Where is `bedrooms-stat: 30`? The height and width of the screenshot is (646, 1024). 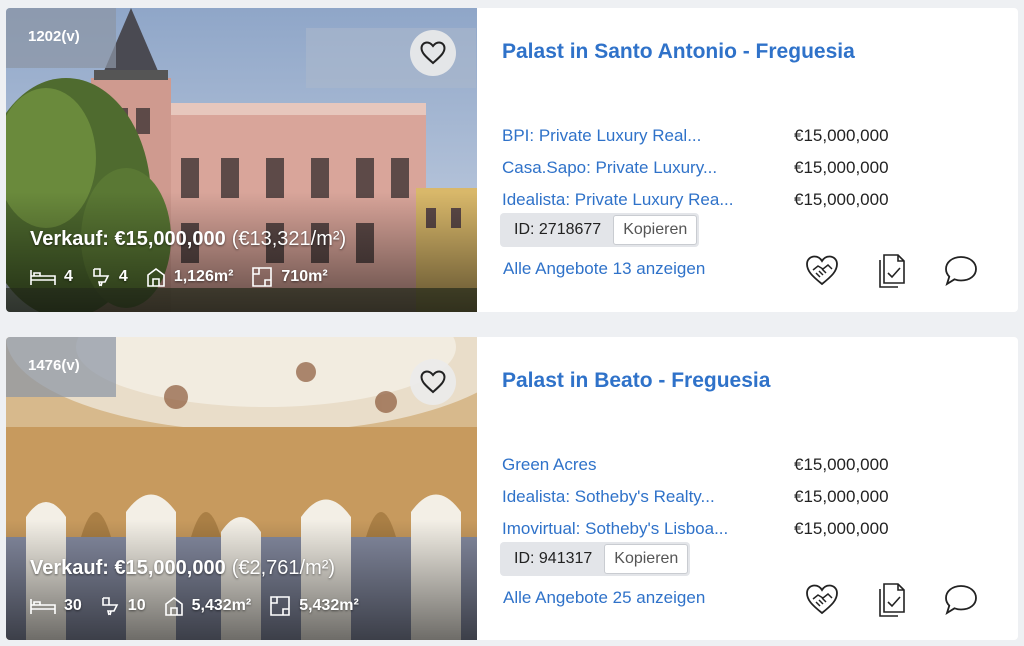
bedrooms-stat: 30 is located at coordinates (56, 606).